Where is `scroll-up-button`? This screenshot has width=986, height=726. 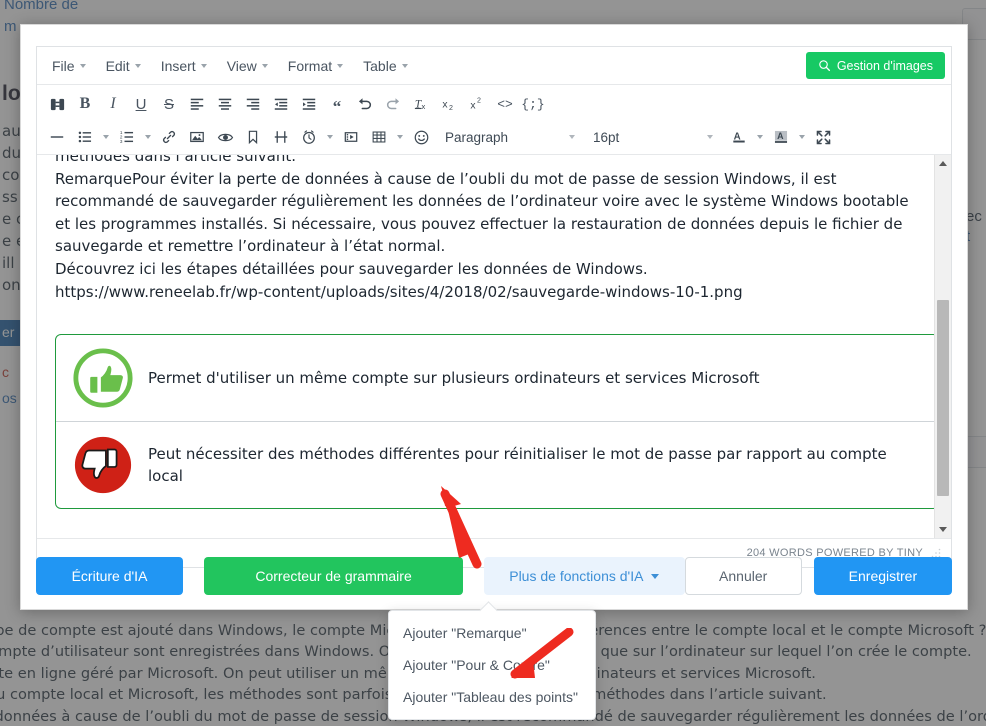
scroll-up-button is located at coordinates (943, 163).